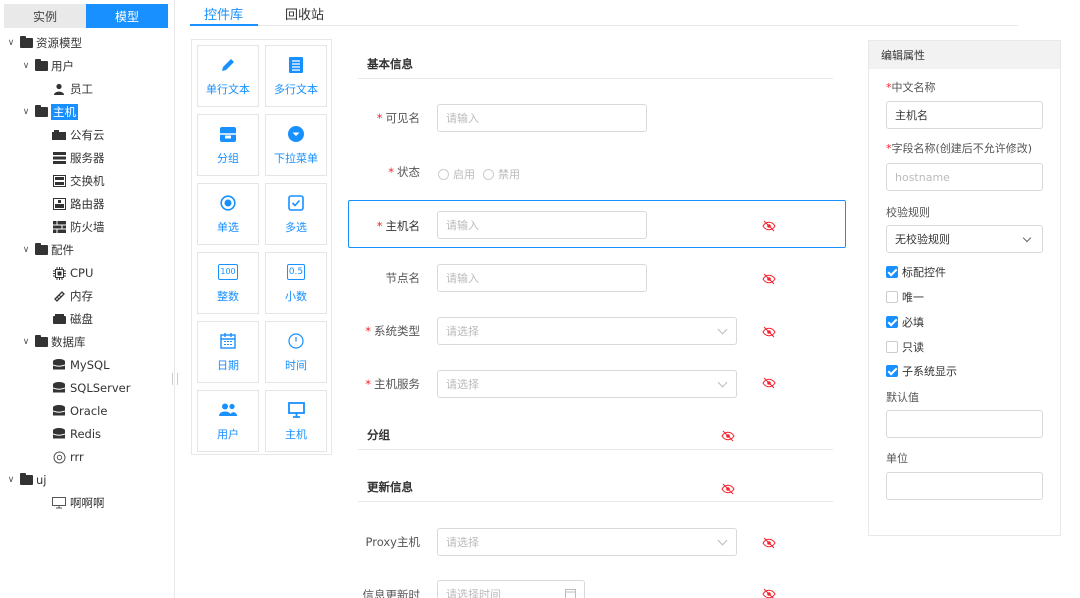 The width and height of the screenshot is (1080, 598). I want to click on tree-node-user: ∨ 用户, so click(47, 66).